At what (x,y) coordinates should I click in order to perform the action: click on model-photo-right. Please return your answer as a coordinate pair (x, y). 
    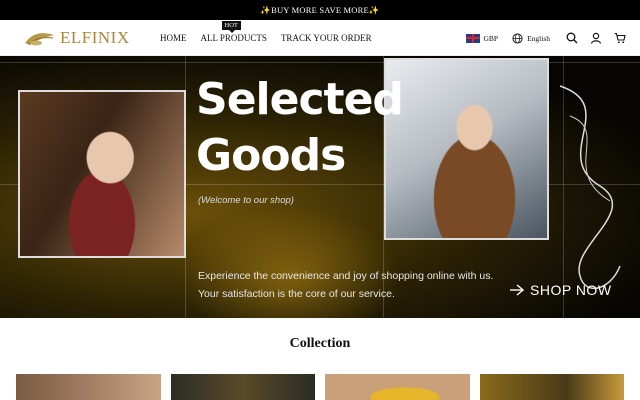
    Looking at the image, I should click on (466, 149).